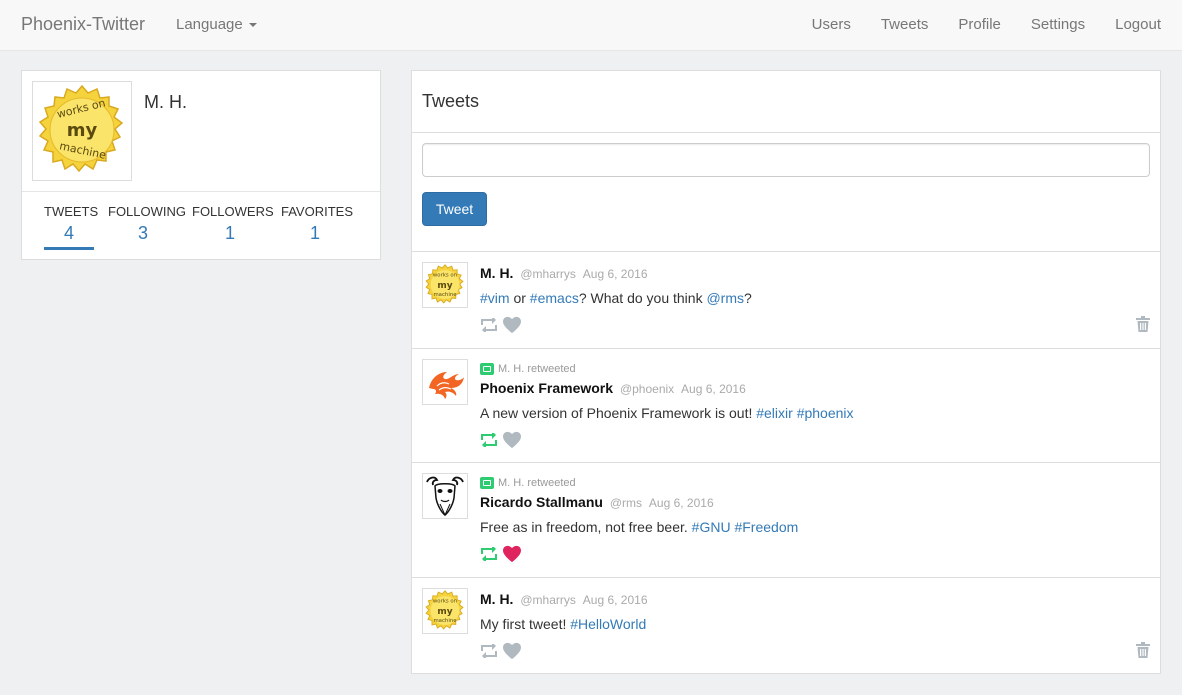 The width and height of the screenshot is (1182, 695). What do you see at coordinates (608, 624) in the screenshot?
I see `hashtag-link: #HelloWorld` at bounding box center [608, 624].